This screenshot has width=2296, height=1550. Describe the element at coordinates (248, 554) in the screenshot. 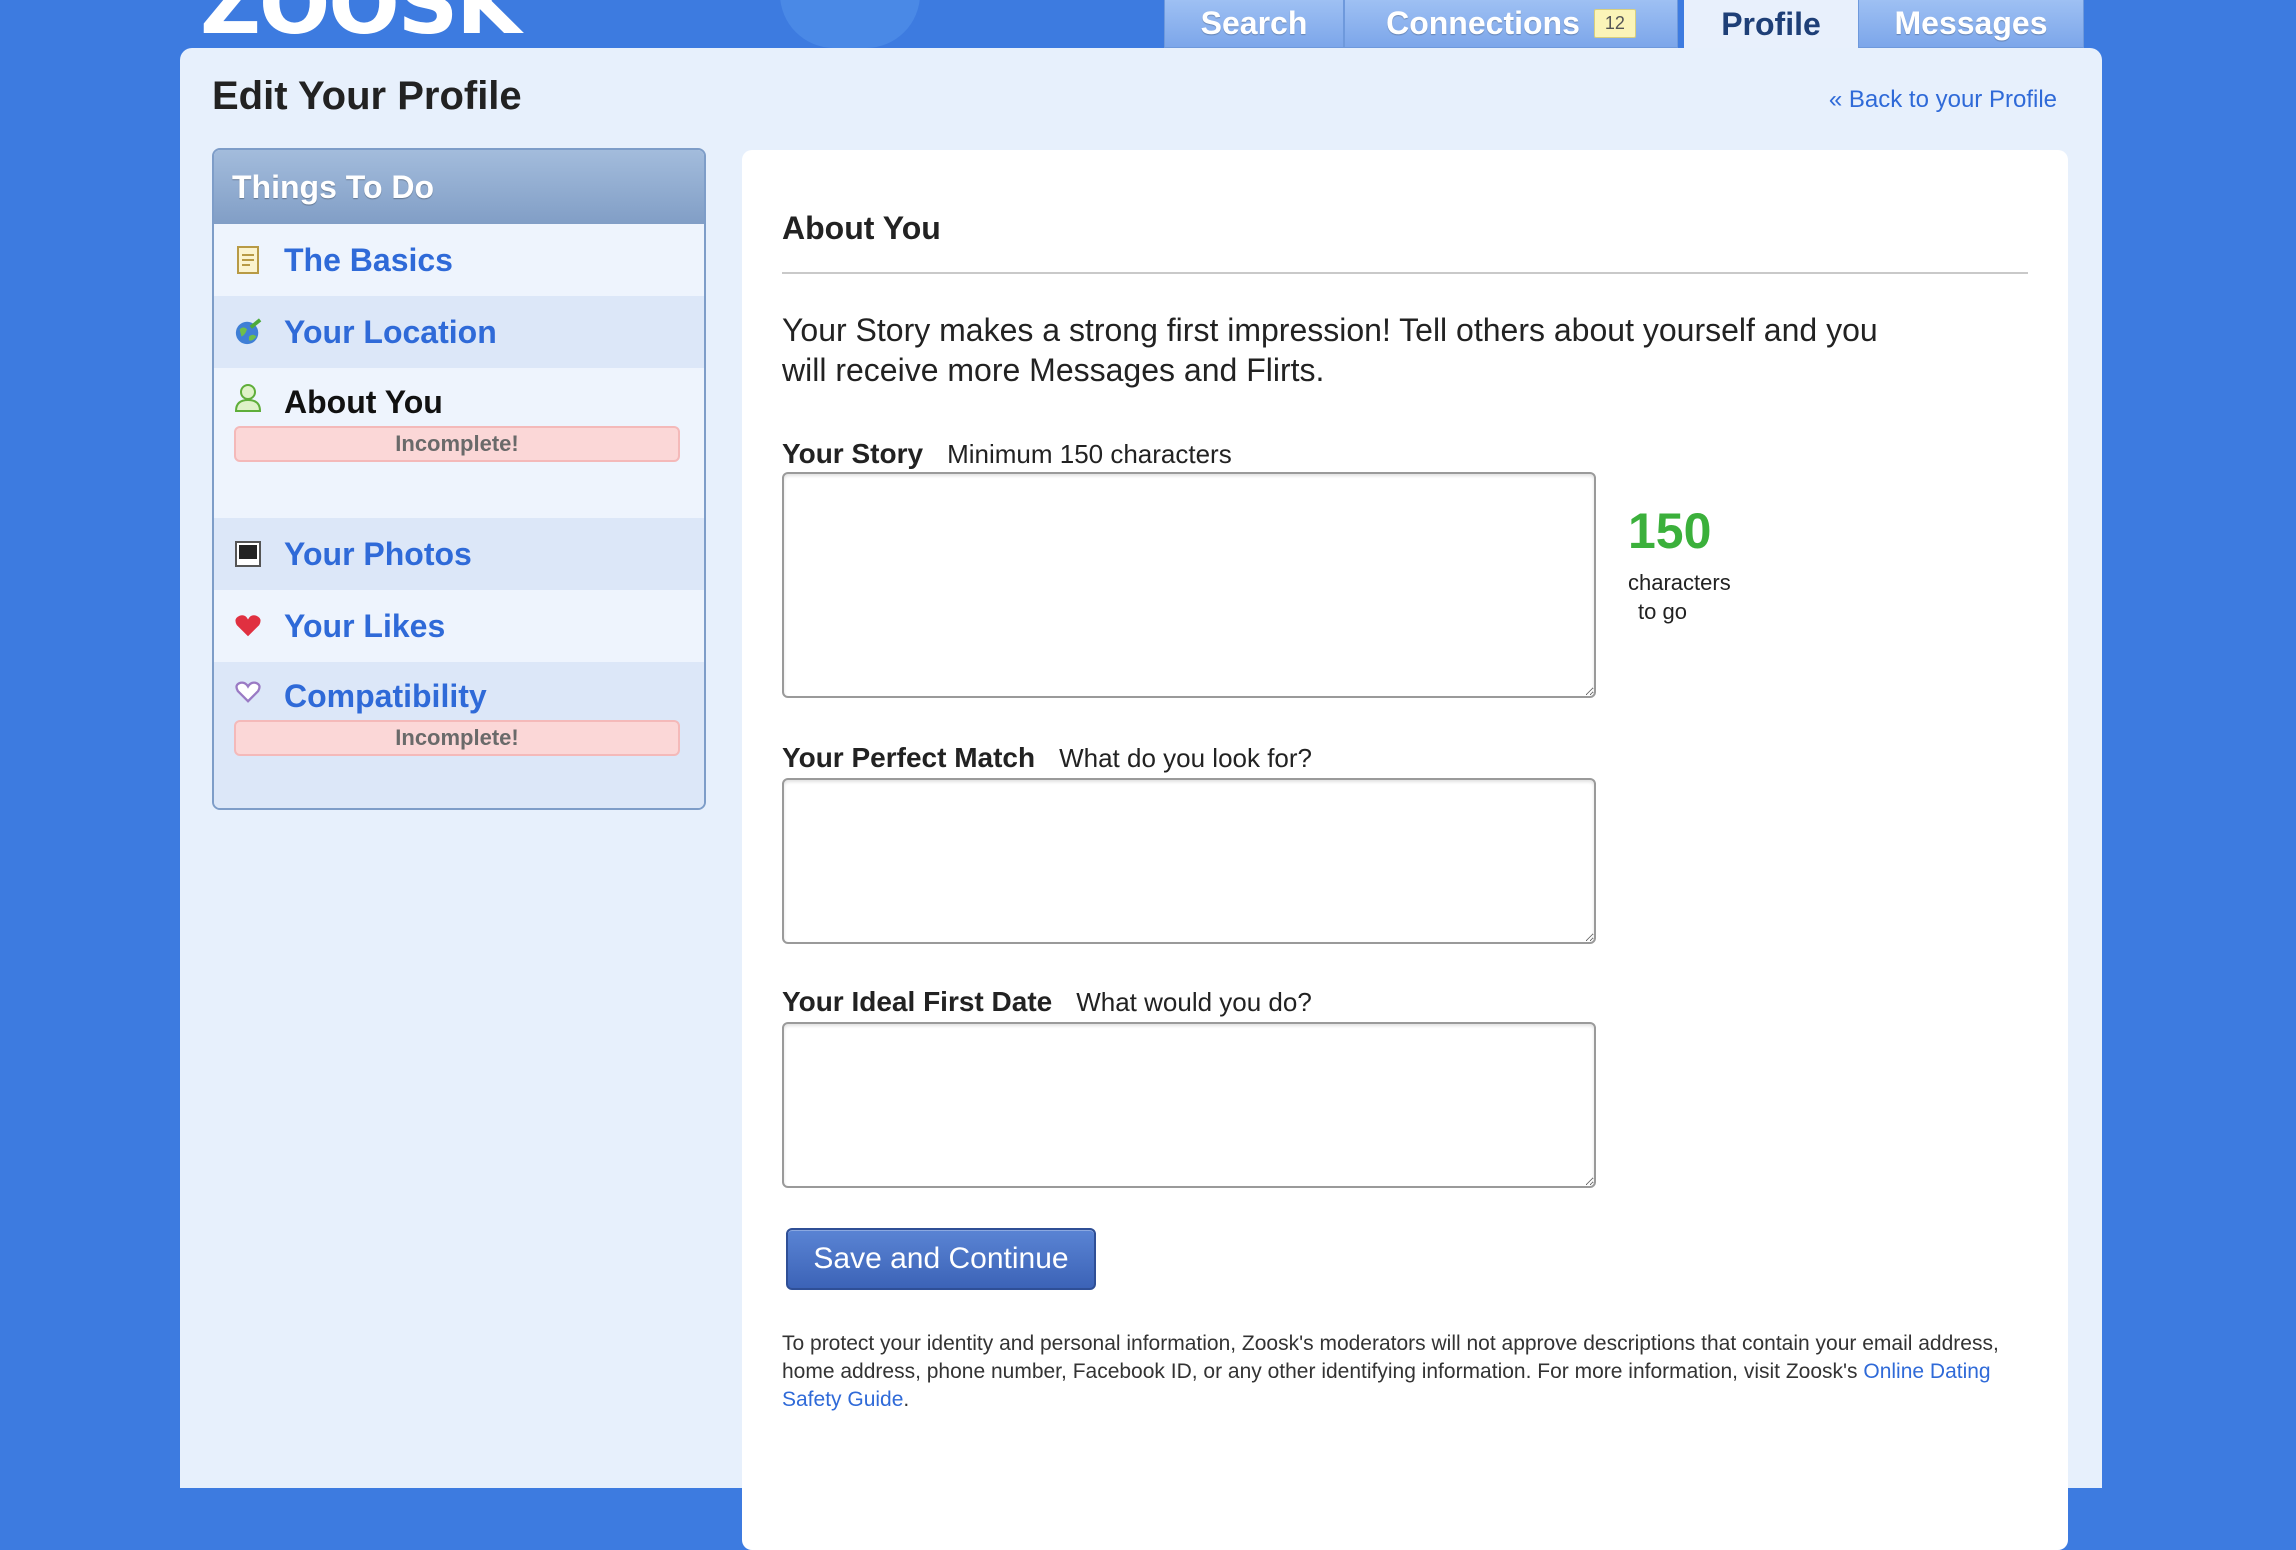

I see `photo-icon` at that location.